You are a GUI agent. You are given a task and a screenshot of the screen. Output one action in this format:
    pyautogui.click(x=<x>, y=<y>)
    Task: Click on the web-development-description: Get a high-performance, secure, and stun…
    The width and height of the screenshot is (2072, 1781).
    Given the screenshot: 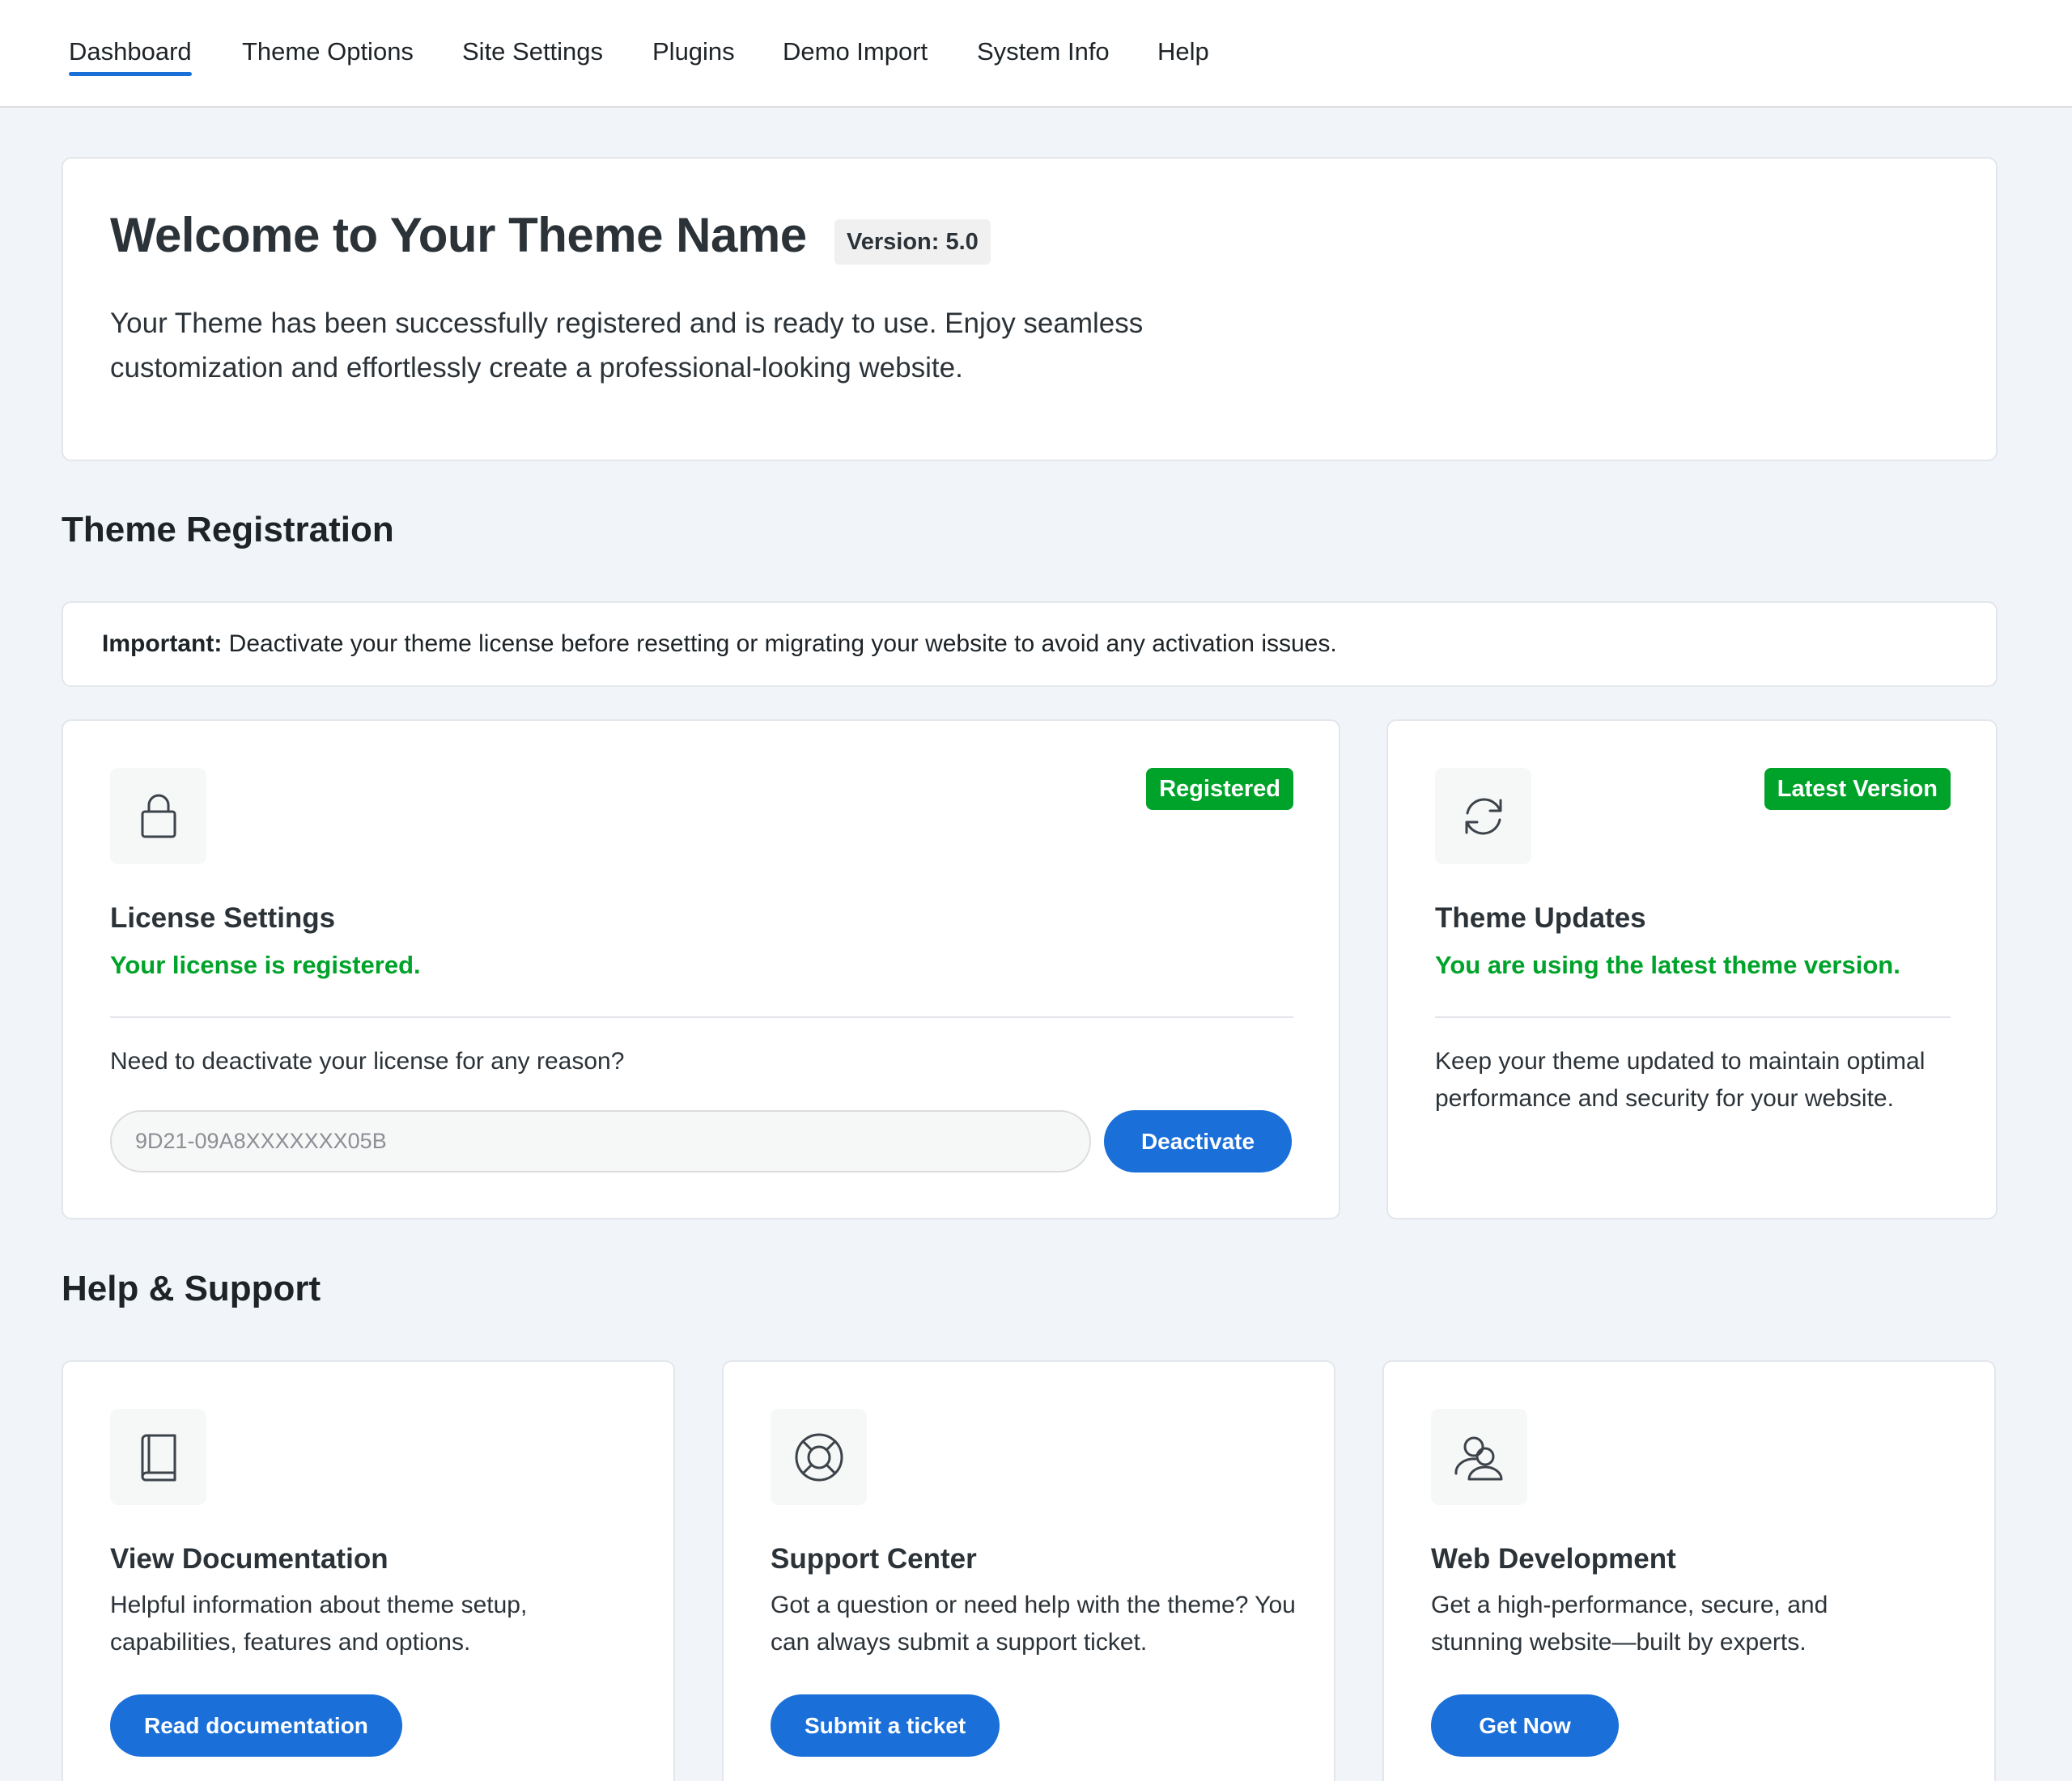 What is the action you would take?
    pyautogui.click(x=1629, y=1624)
    